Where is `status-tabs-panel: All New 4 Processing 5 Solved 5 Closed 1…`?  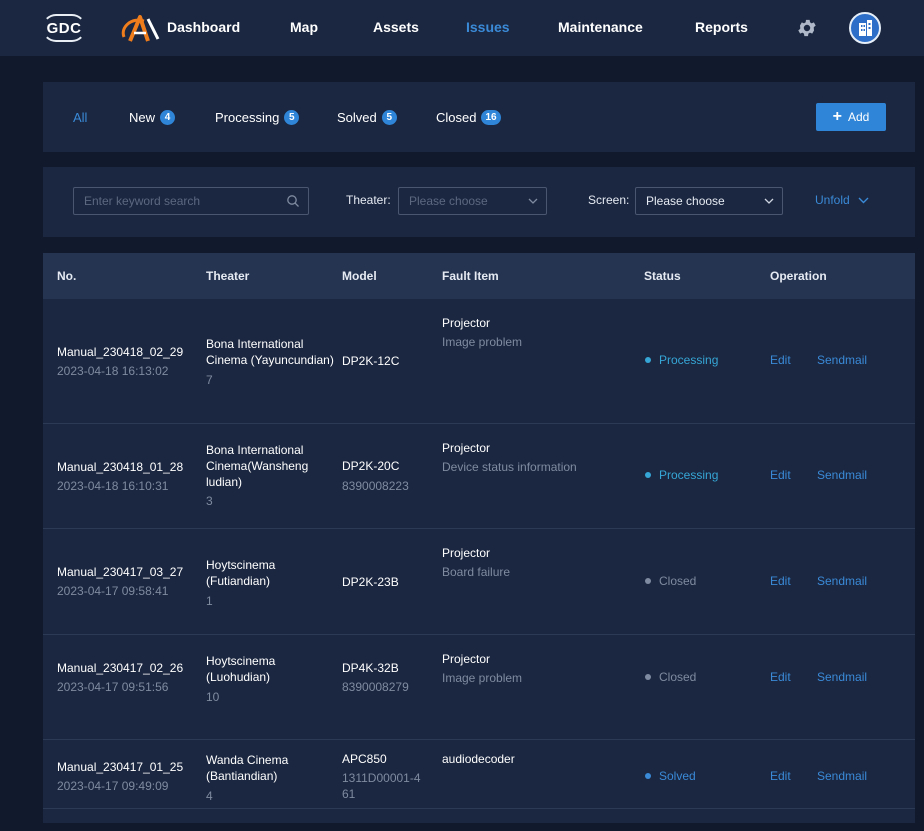
status-tabs-panel: All New 4 Processing 5 Solved 5 Closed 1… is located at coordinates (479, 117).